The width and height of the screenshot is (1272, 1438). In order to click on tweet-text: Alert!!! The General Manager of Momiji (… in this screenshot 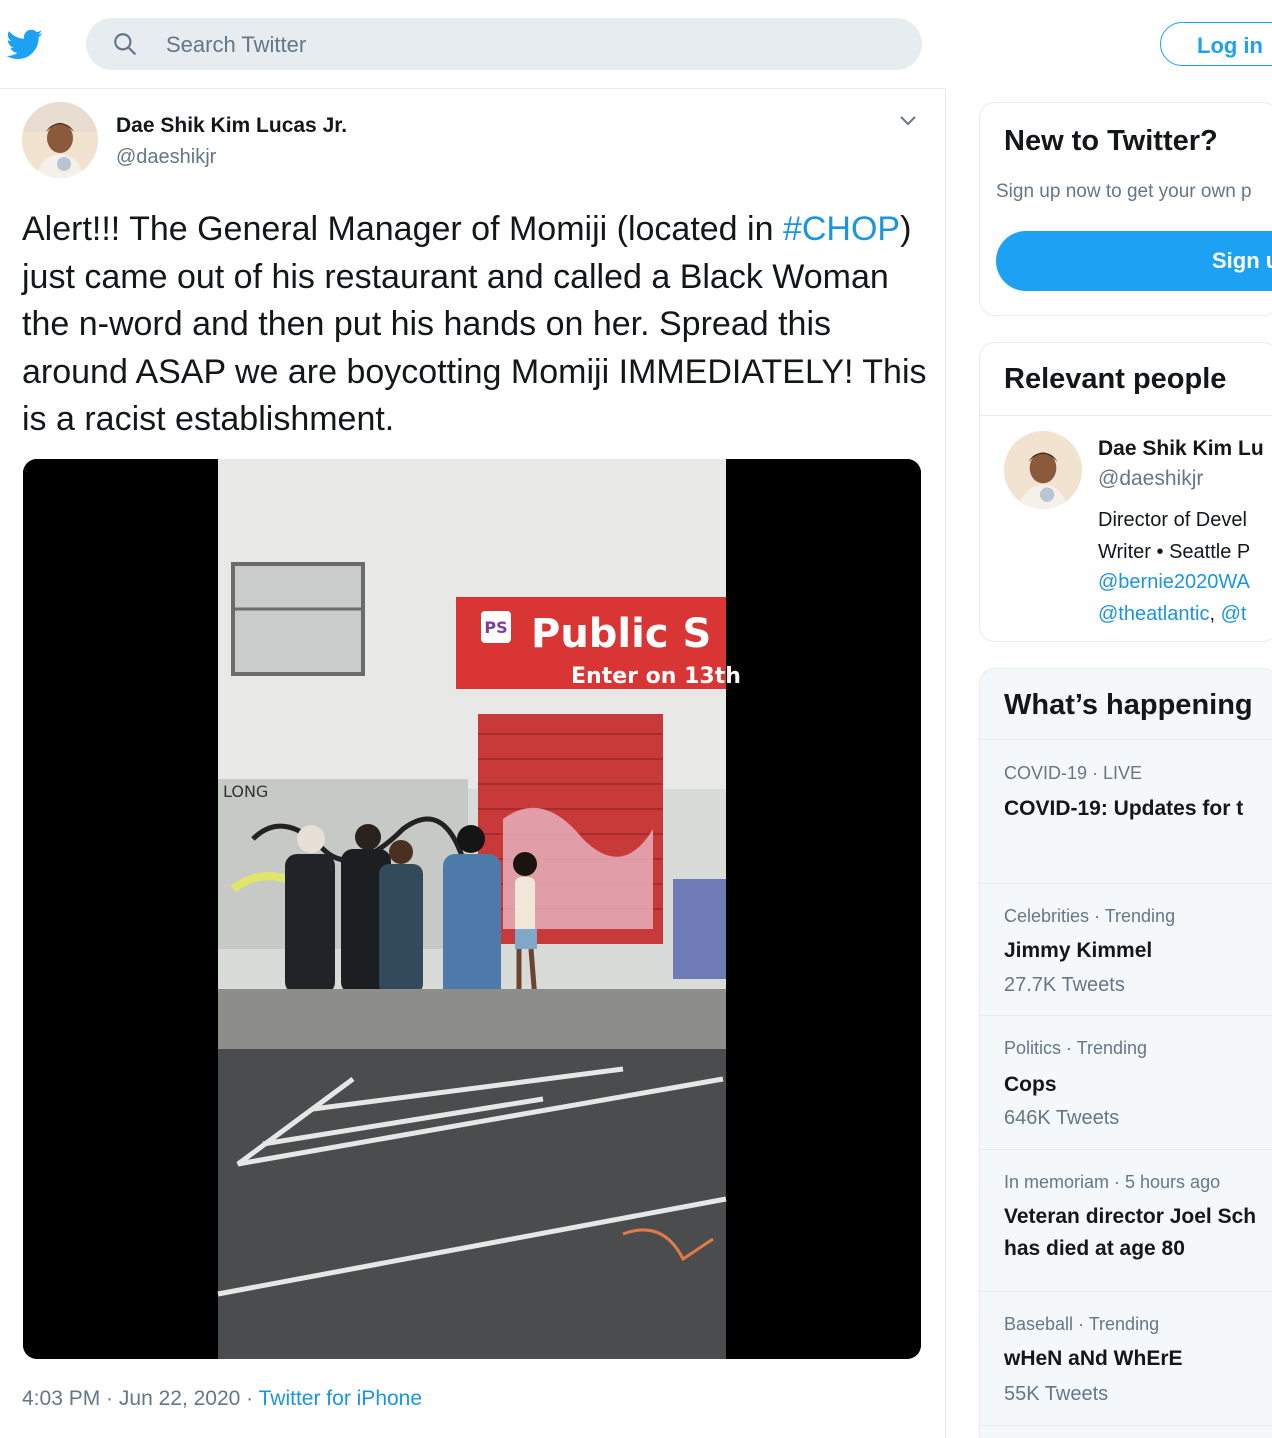, I will do `click(477, 325)`.